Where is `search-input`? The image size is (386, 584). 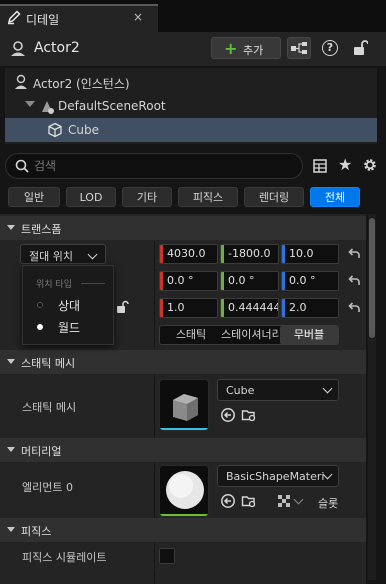
search-input is located at coordinates (159, 166).